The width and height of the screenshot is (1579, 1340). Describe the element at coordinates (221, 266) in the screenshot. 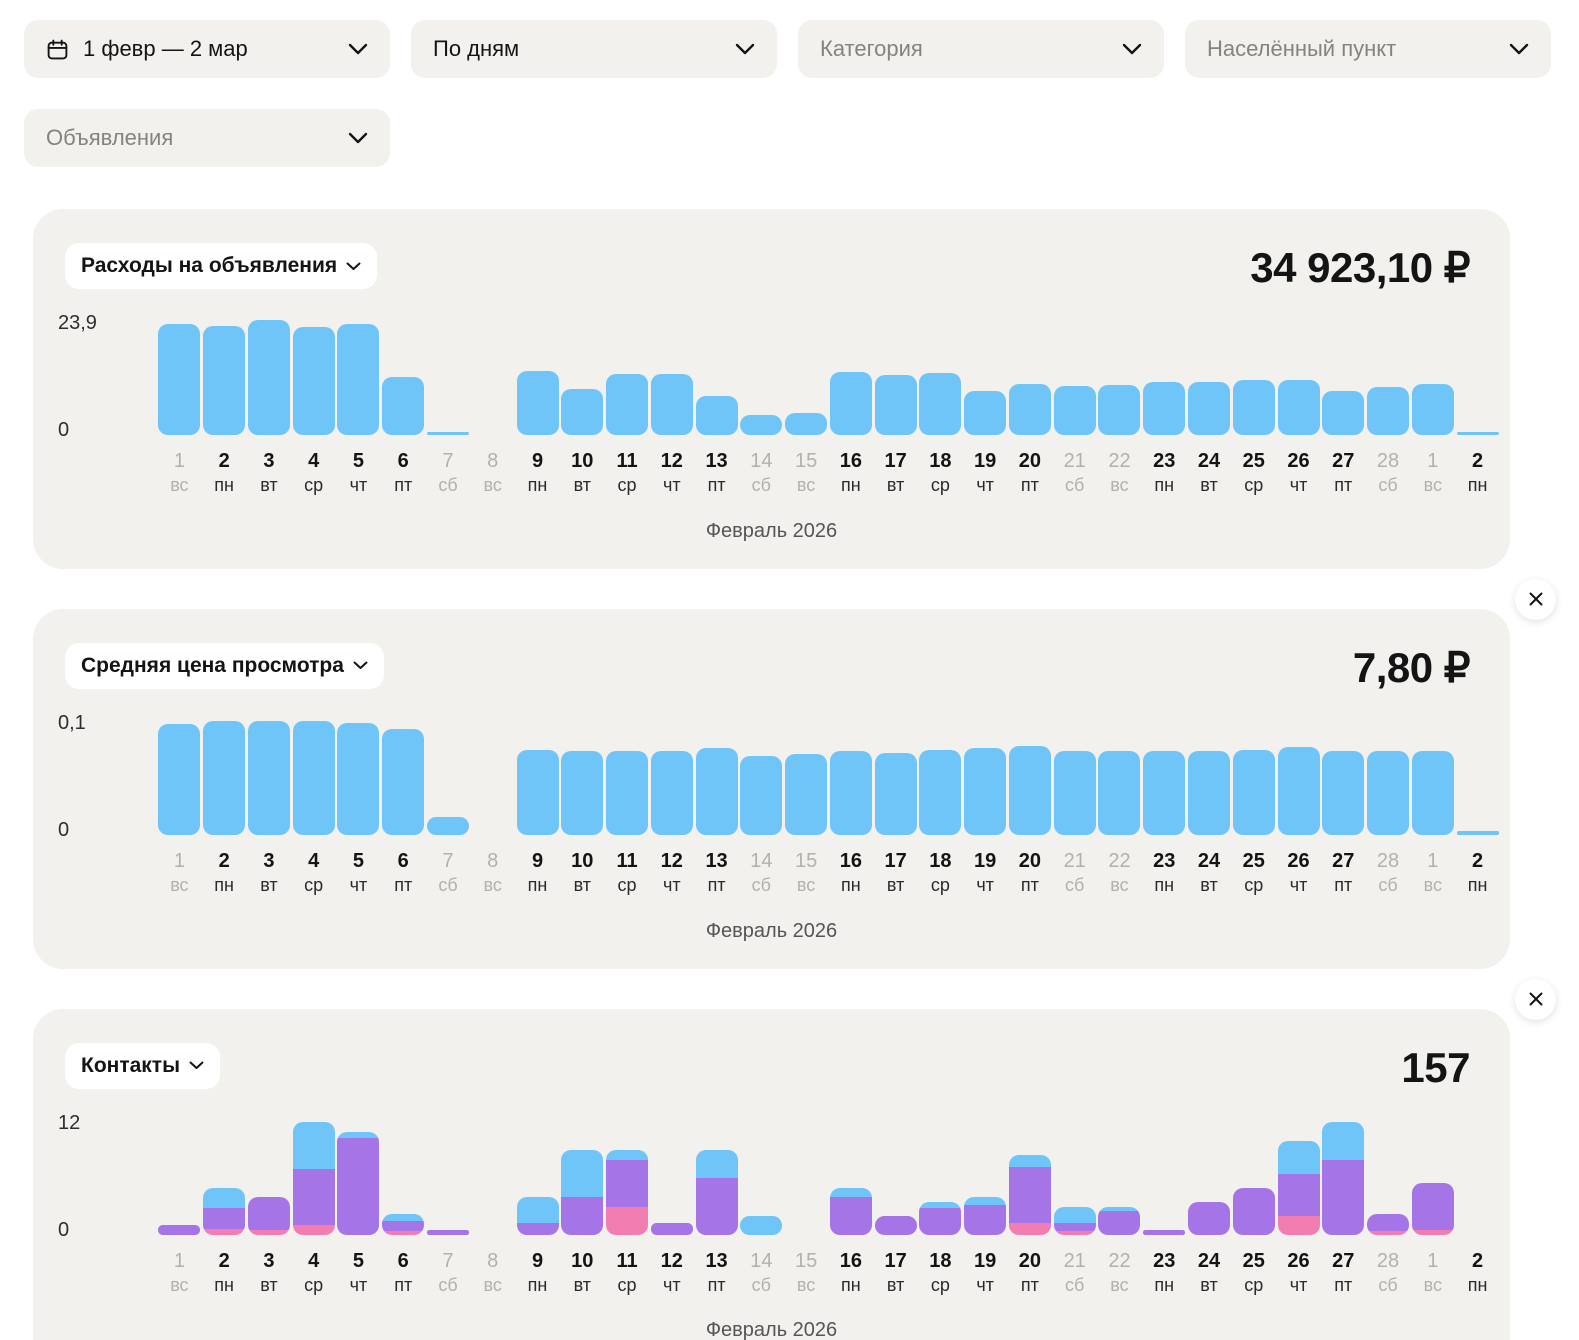

I see `metric-selector-button: Расходы на объявления` at that location.